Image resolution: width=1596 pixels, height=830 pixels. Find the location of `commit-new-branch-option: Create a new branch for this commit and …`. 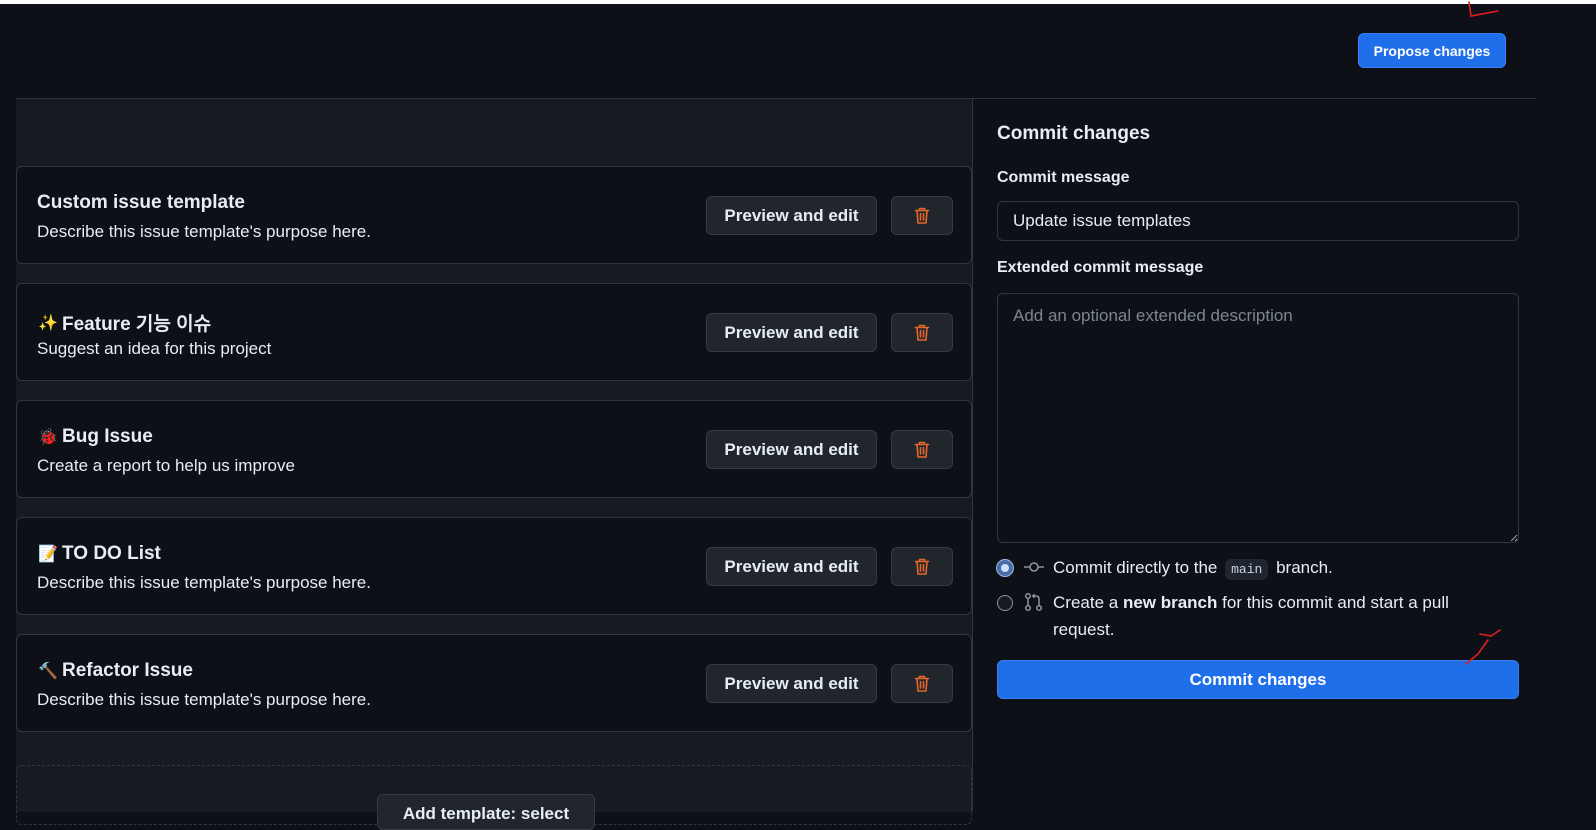

commit-new-branch-option: Create a new branch for this commit and … is located at coordinates (1247, 617).